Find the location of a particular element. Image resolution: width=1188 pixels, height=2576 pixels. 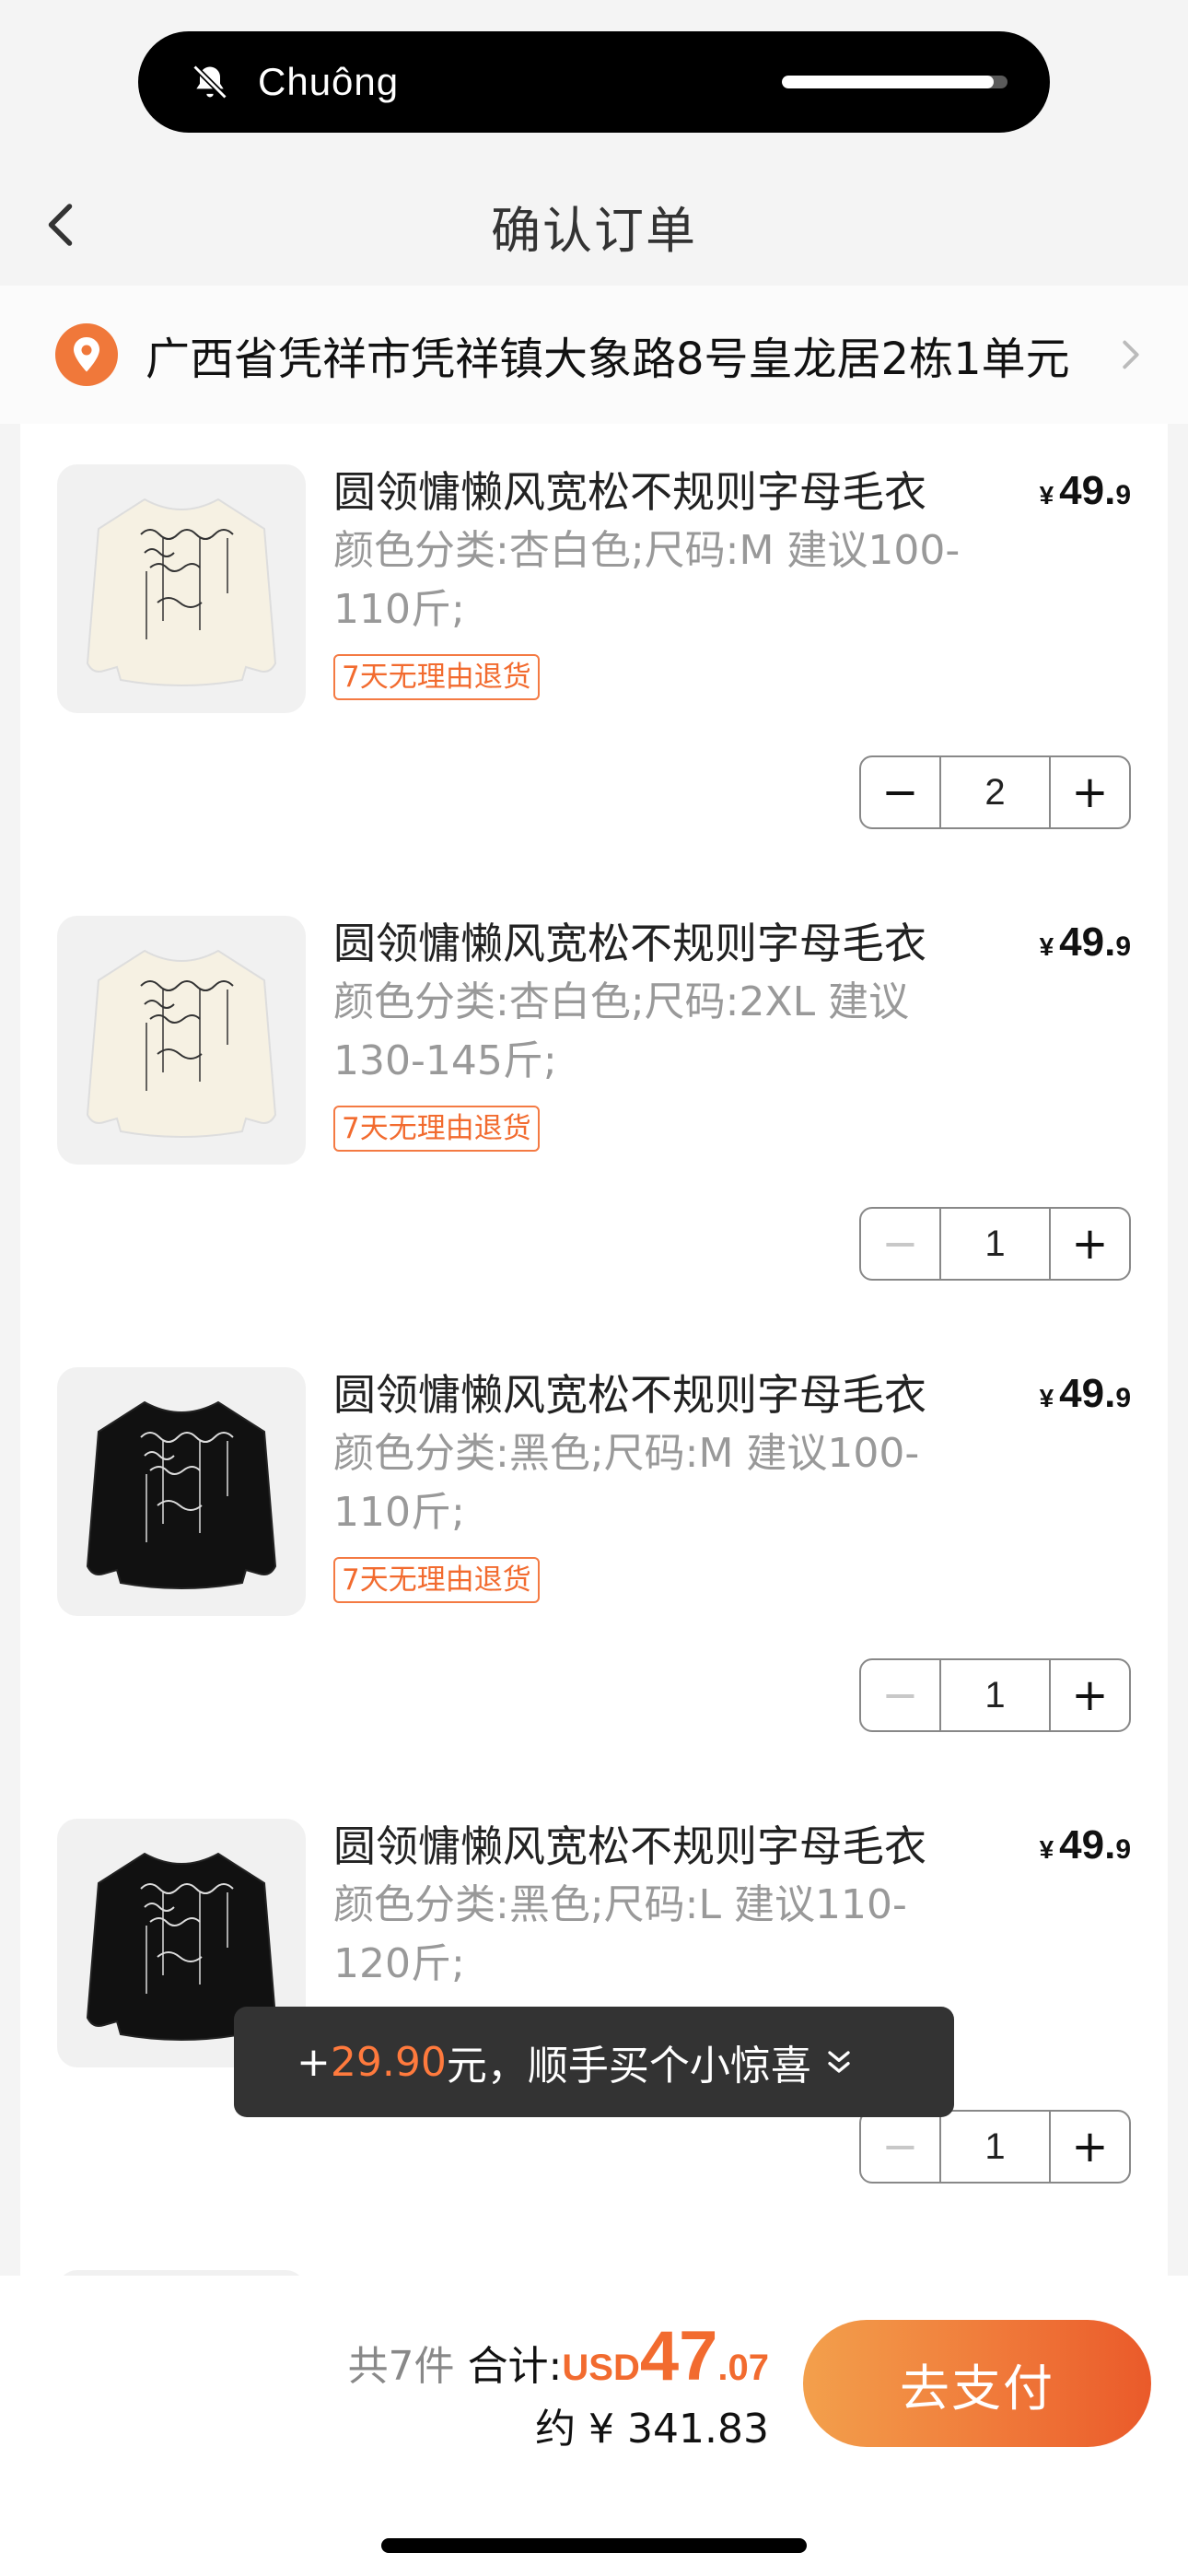

bell-muted-icon is located at coordinates (210, 82).